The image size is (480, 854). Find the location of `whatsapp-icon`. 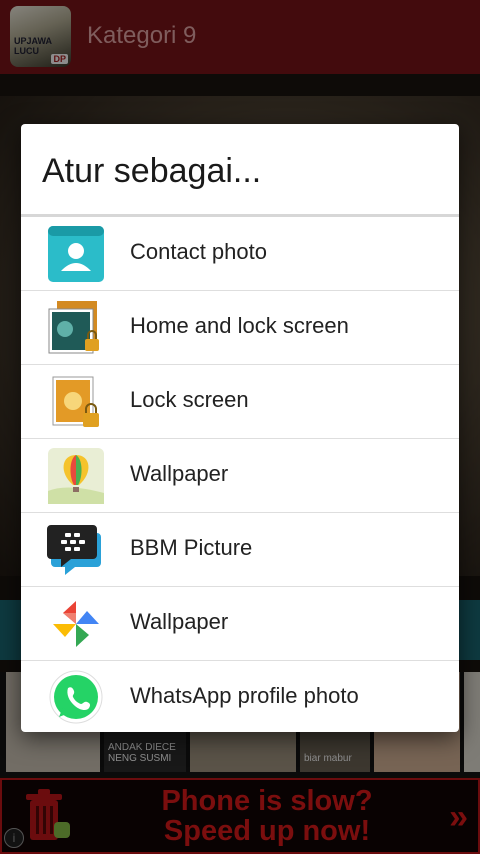

whatsapp-icon is located at coordinates (76, 697).